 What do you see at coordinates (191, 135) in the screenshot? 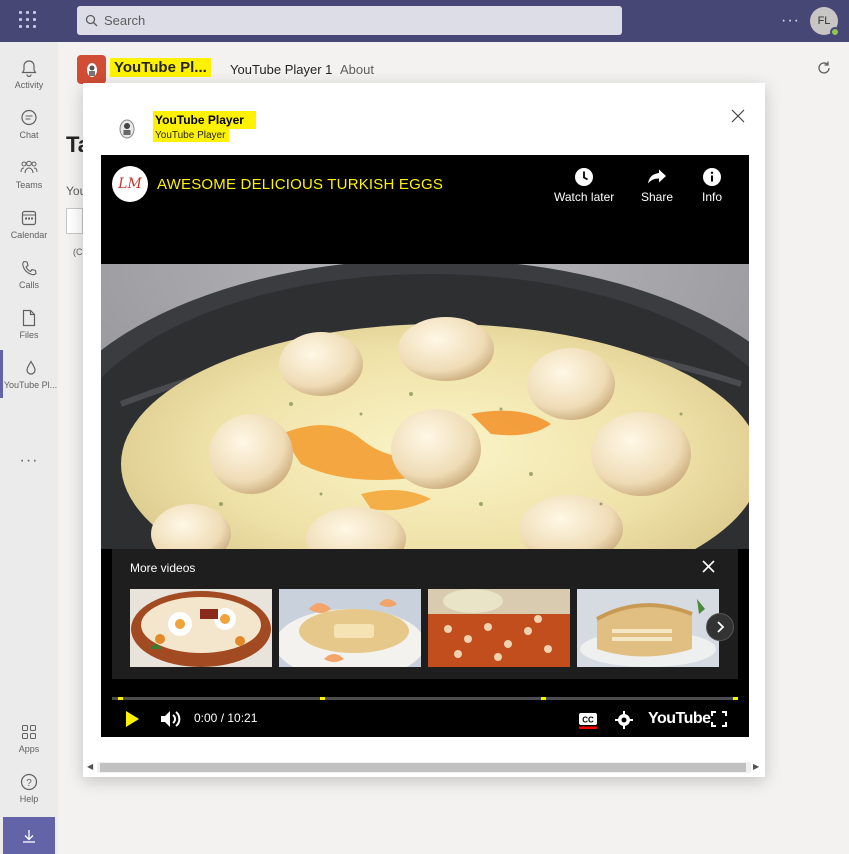
I see `dialog-subtitle: YouTube Player` at bounding box center [191, 135].